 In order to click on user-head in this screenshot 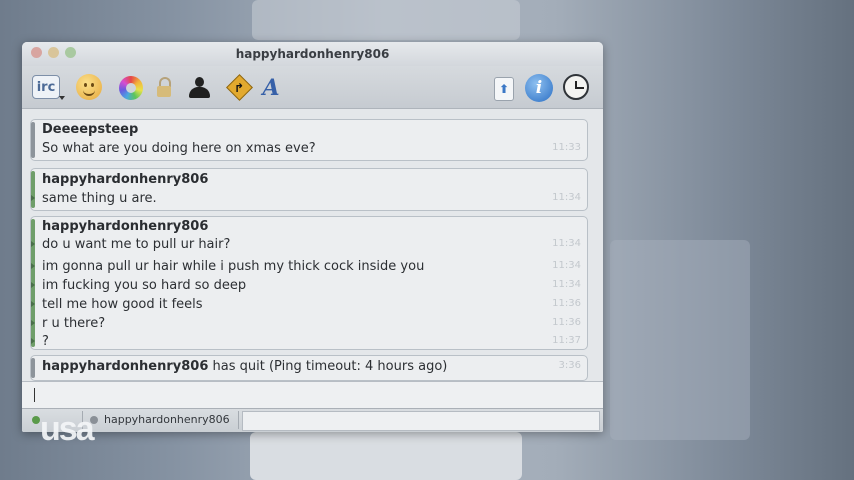, I will do `click(199, 82)`.